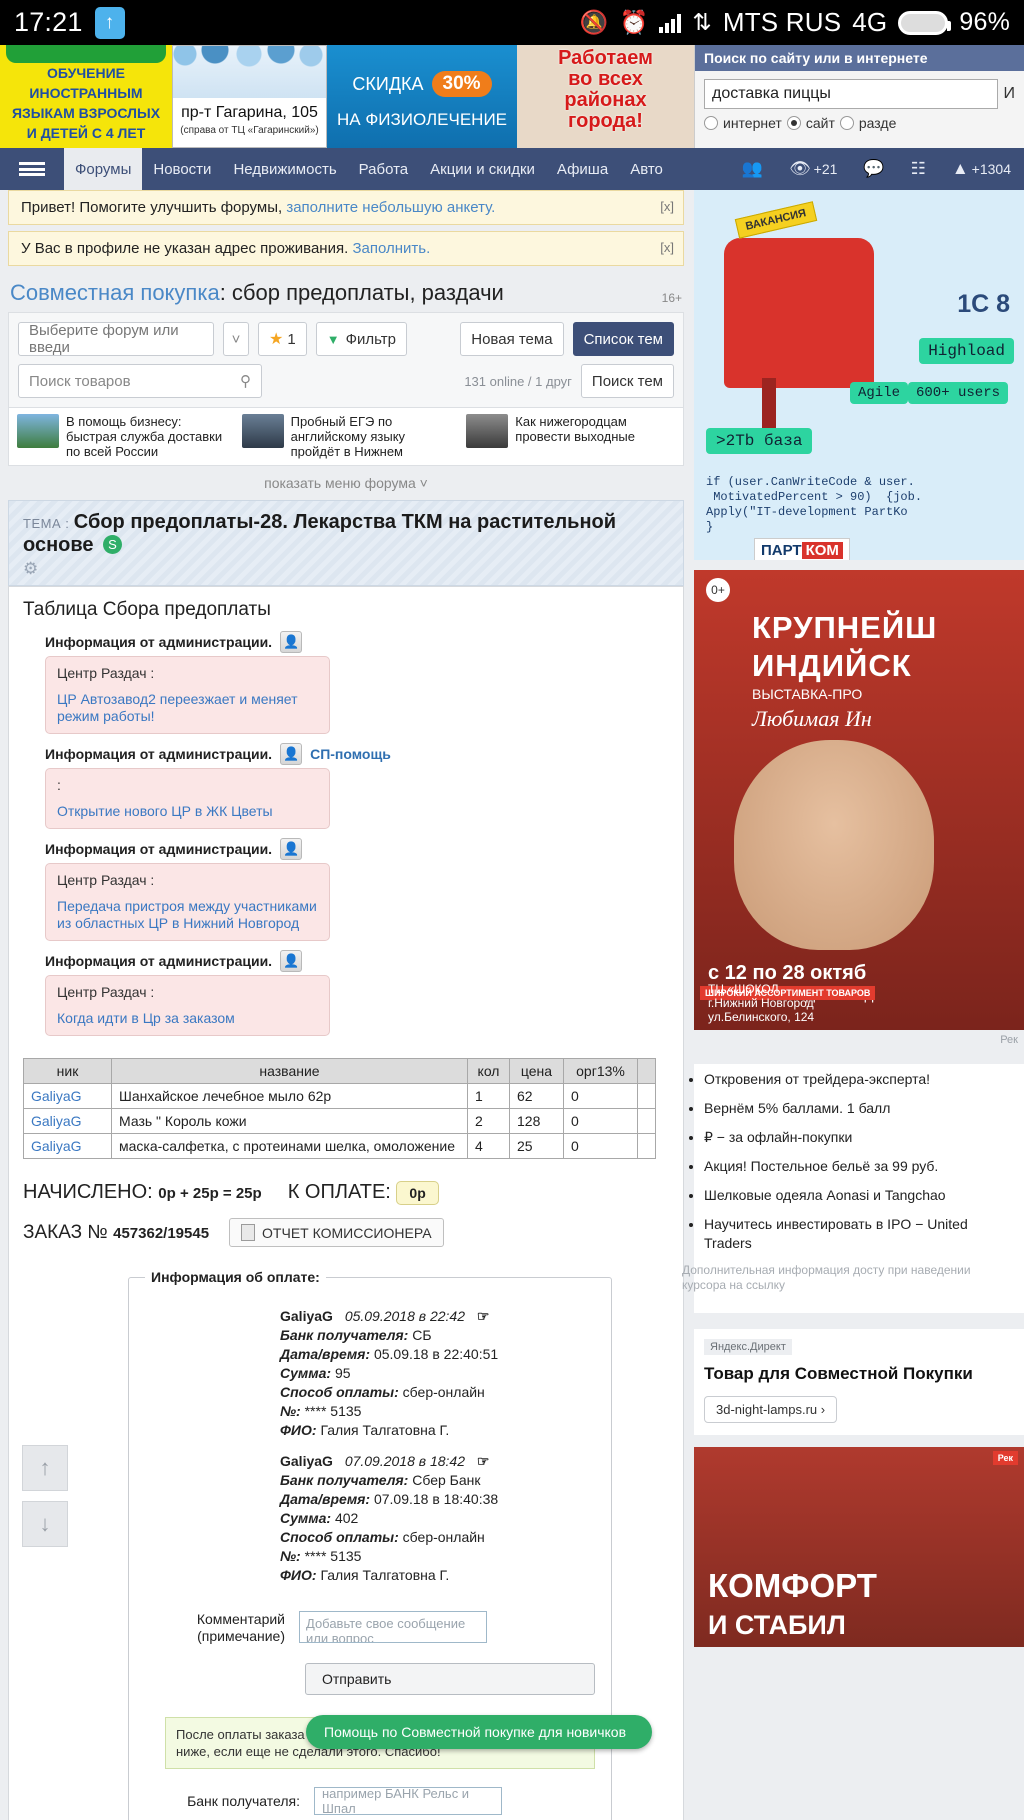 Image resolution: width=1024 pixels, height=1820 pixels. Describe the element at coordinates (859, 1373) in the screenshot. I see `yandex-direct-title: Товар для Совместной Покупки` at that location.